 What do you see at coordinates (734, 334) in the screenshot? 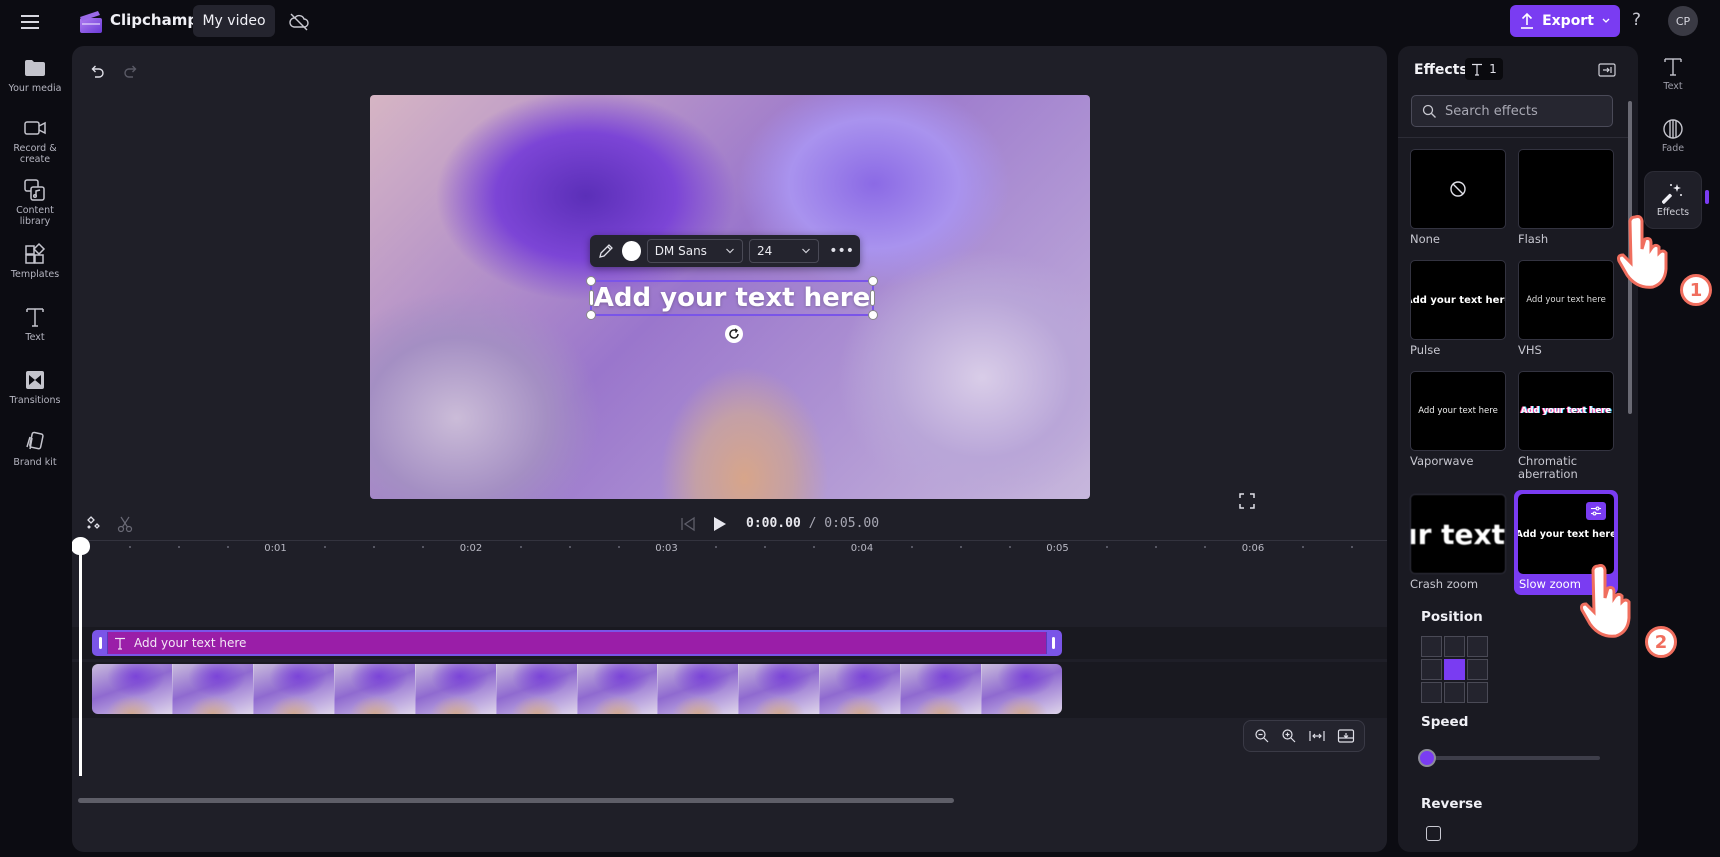
I see `rotate-handle-icon` at bounding box center [734, 334].